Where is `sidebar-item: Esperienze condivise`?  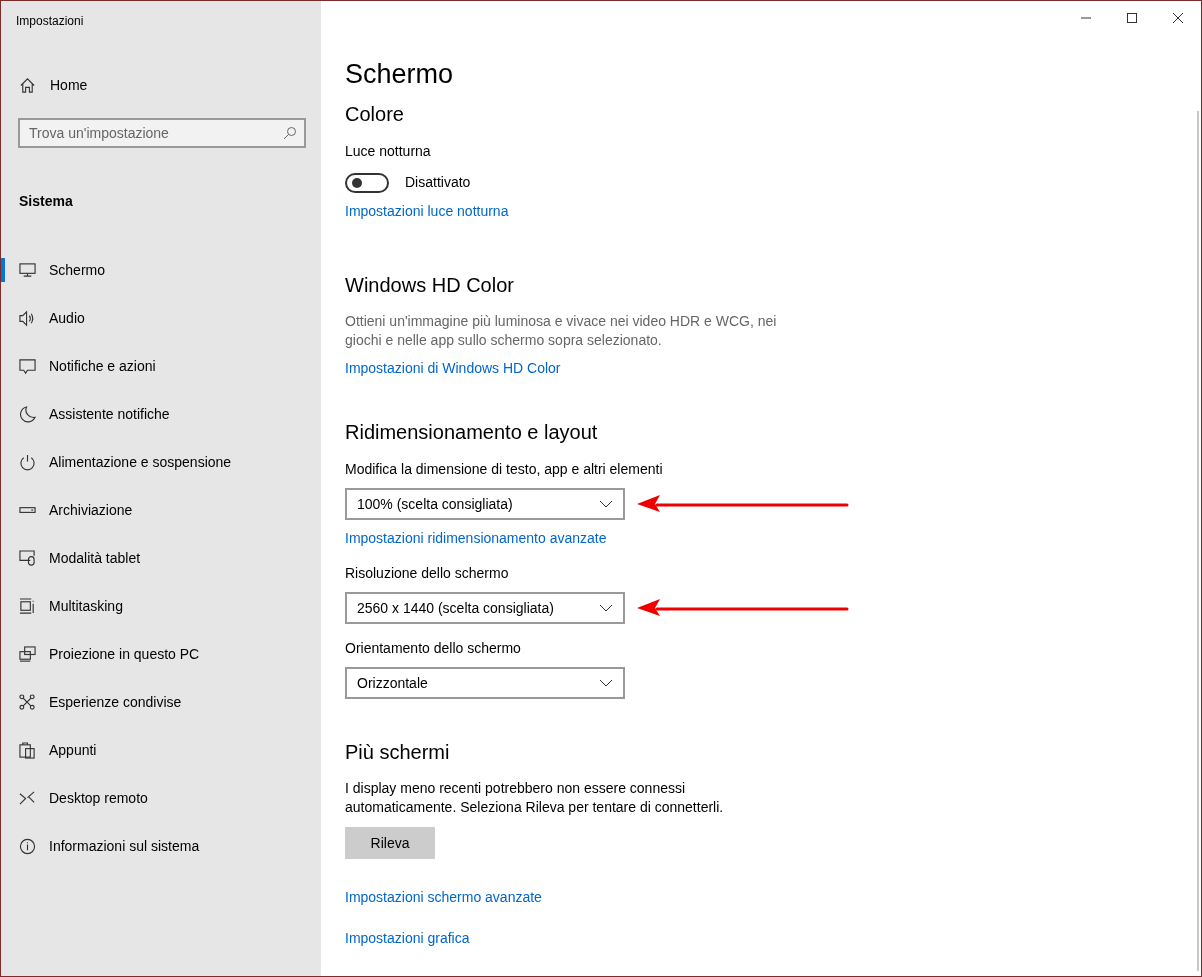 sidebar-item: Esperienze condivise is located at coordinates (161, 702).